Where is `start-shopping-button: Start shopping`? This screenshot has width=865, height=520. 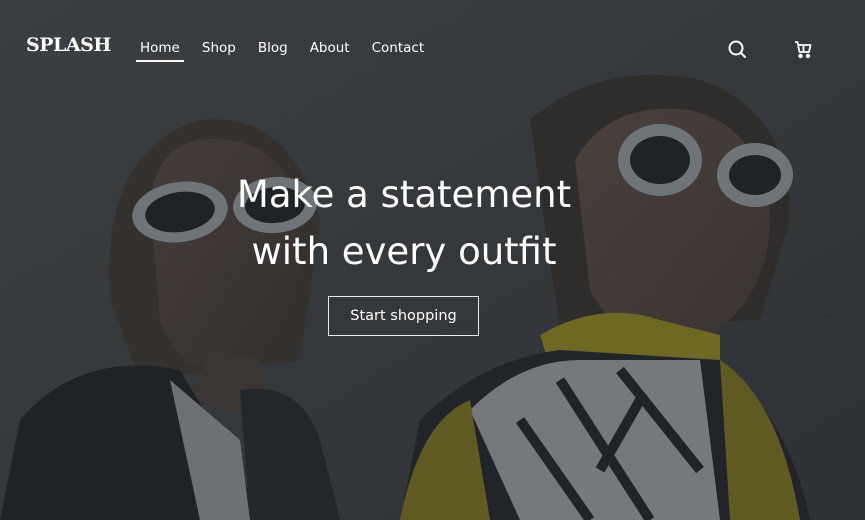 start-shopping-button: Start shopping is located at coordinates (403, 316).